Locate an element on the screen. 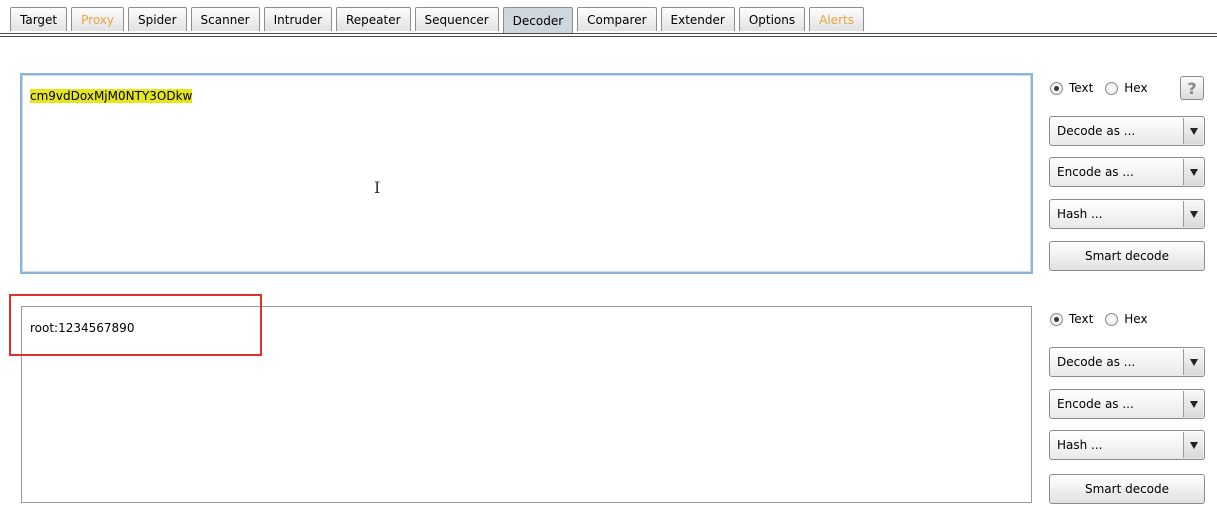  output-text-radio-label: Text is located at coordinates (1081, 319).